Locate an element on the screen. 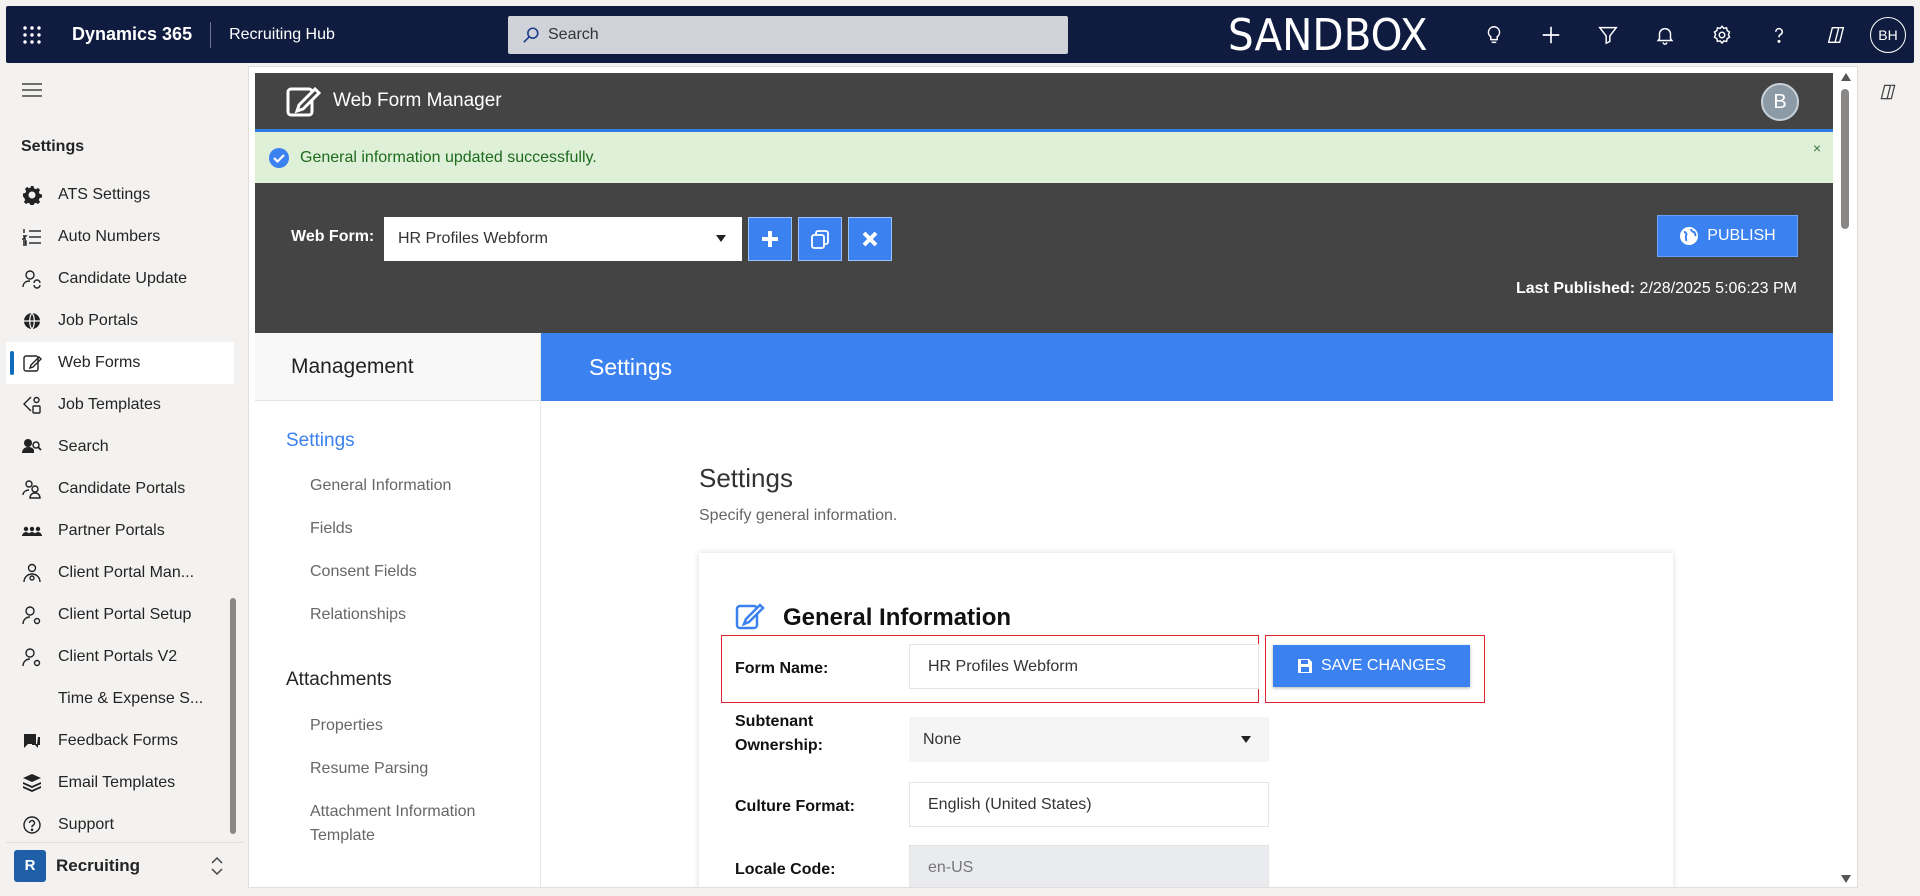 The width and height of the screenshot is (1920, 896). area-switcher-label: Recruiting is located at coordinates (98, 865).